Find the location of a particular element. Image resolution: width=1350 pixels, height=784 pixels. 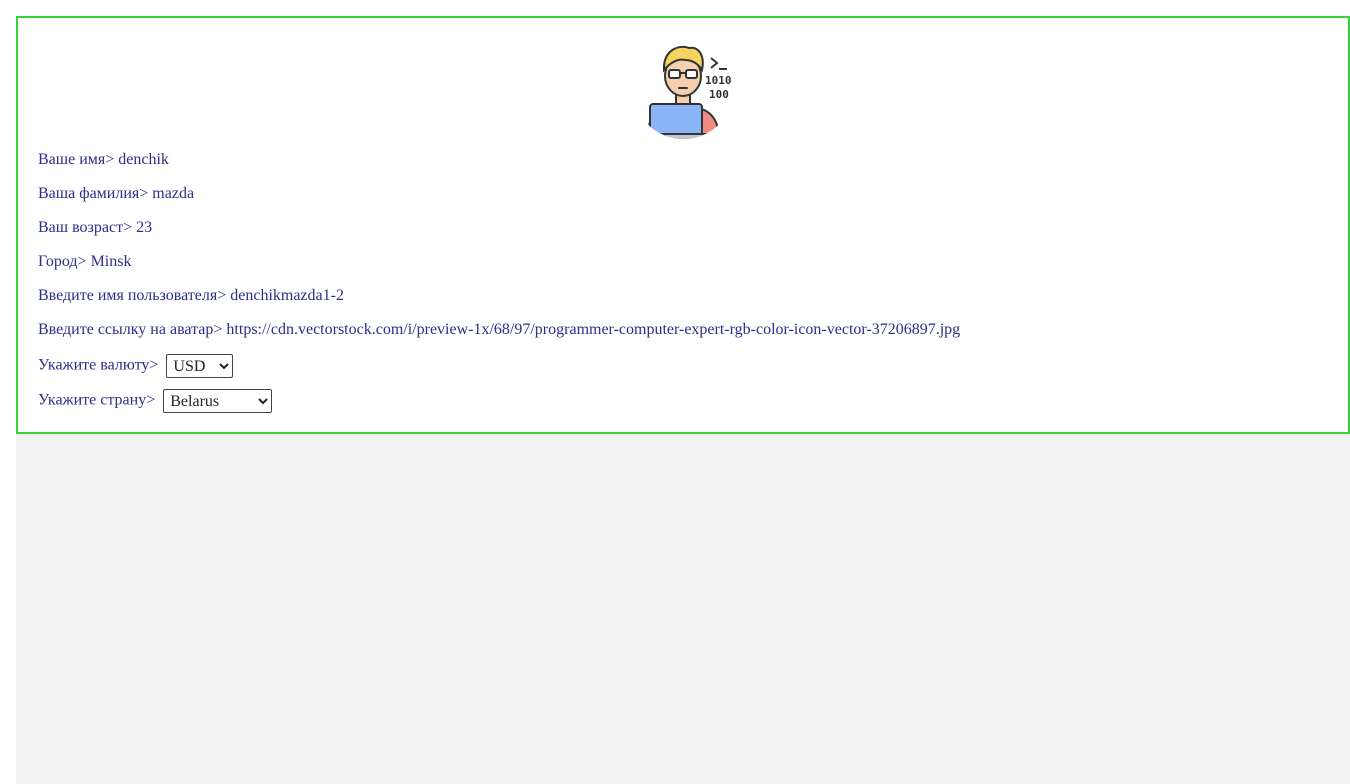

name-row: Ваше имя> denchik is located at coordinates (683, 167).